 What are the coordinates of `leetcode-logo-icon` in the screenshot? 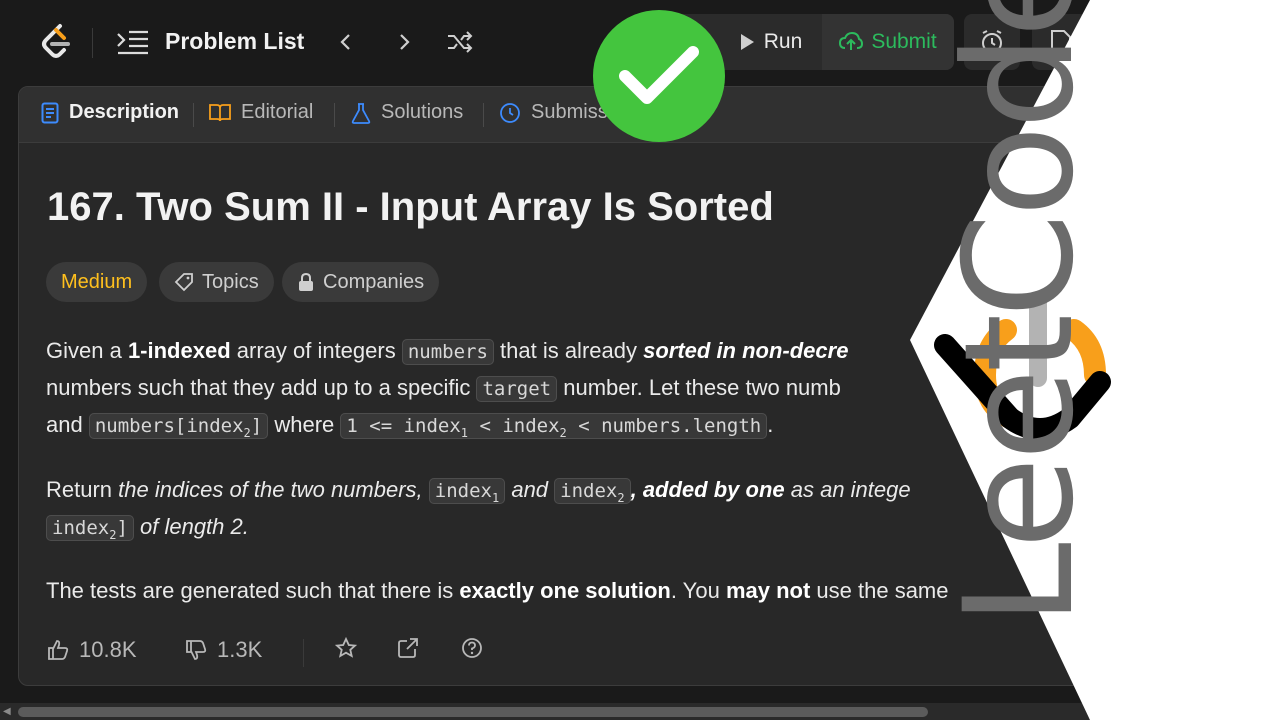 It's located at (56, 42).